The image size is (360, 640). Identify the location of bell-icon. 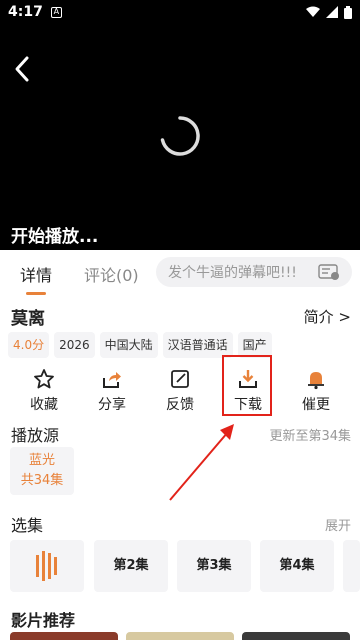
(316, 381).